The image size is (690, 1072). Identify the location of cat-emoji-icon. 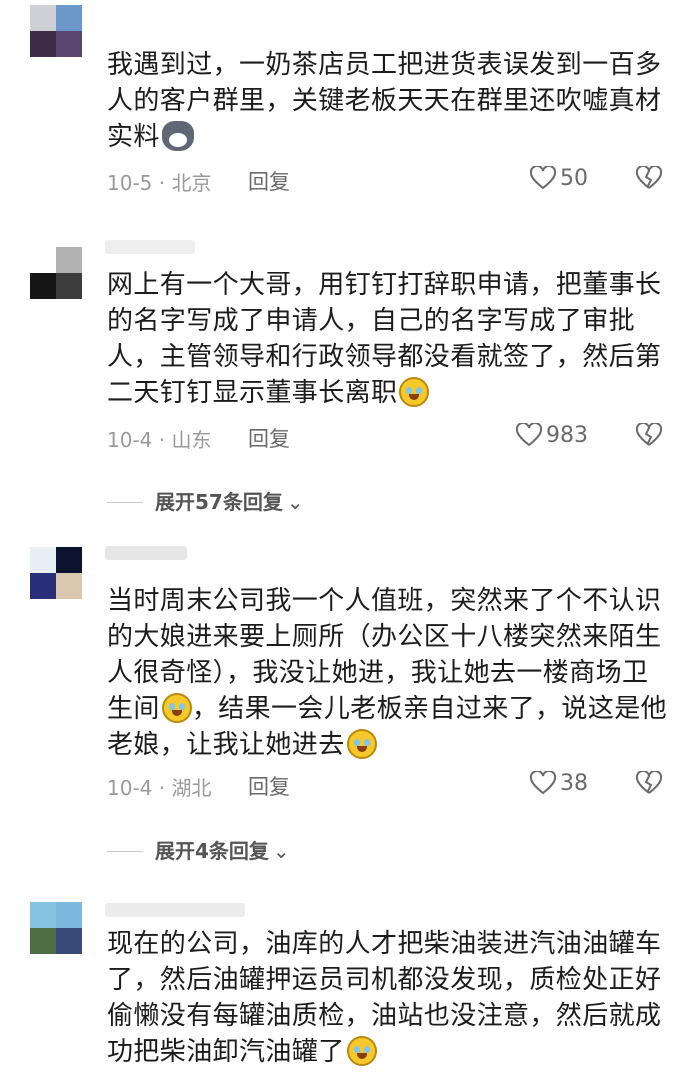
(177, 136).